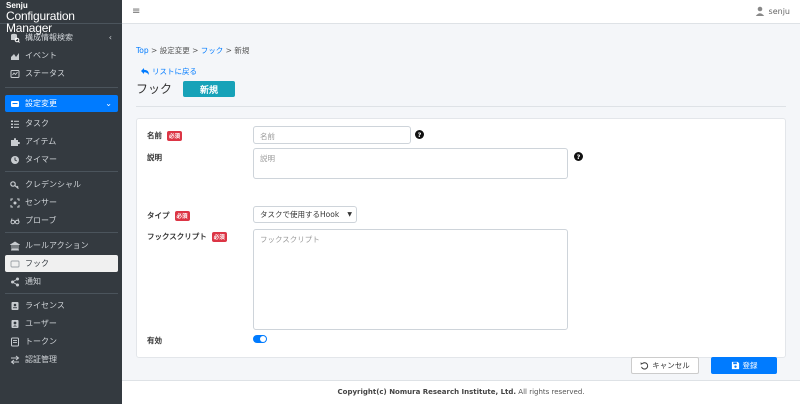 This screenshot has height=404, width=800. Describe the element at coordinates (37, 123) in the screenshot. I see `sidebar-item-label: タスク` at that location.